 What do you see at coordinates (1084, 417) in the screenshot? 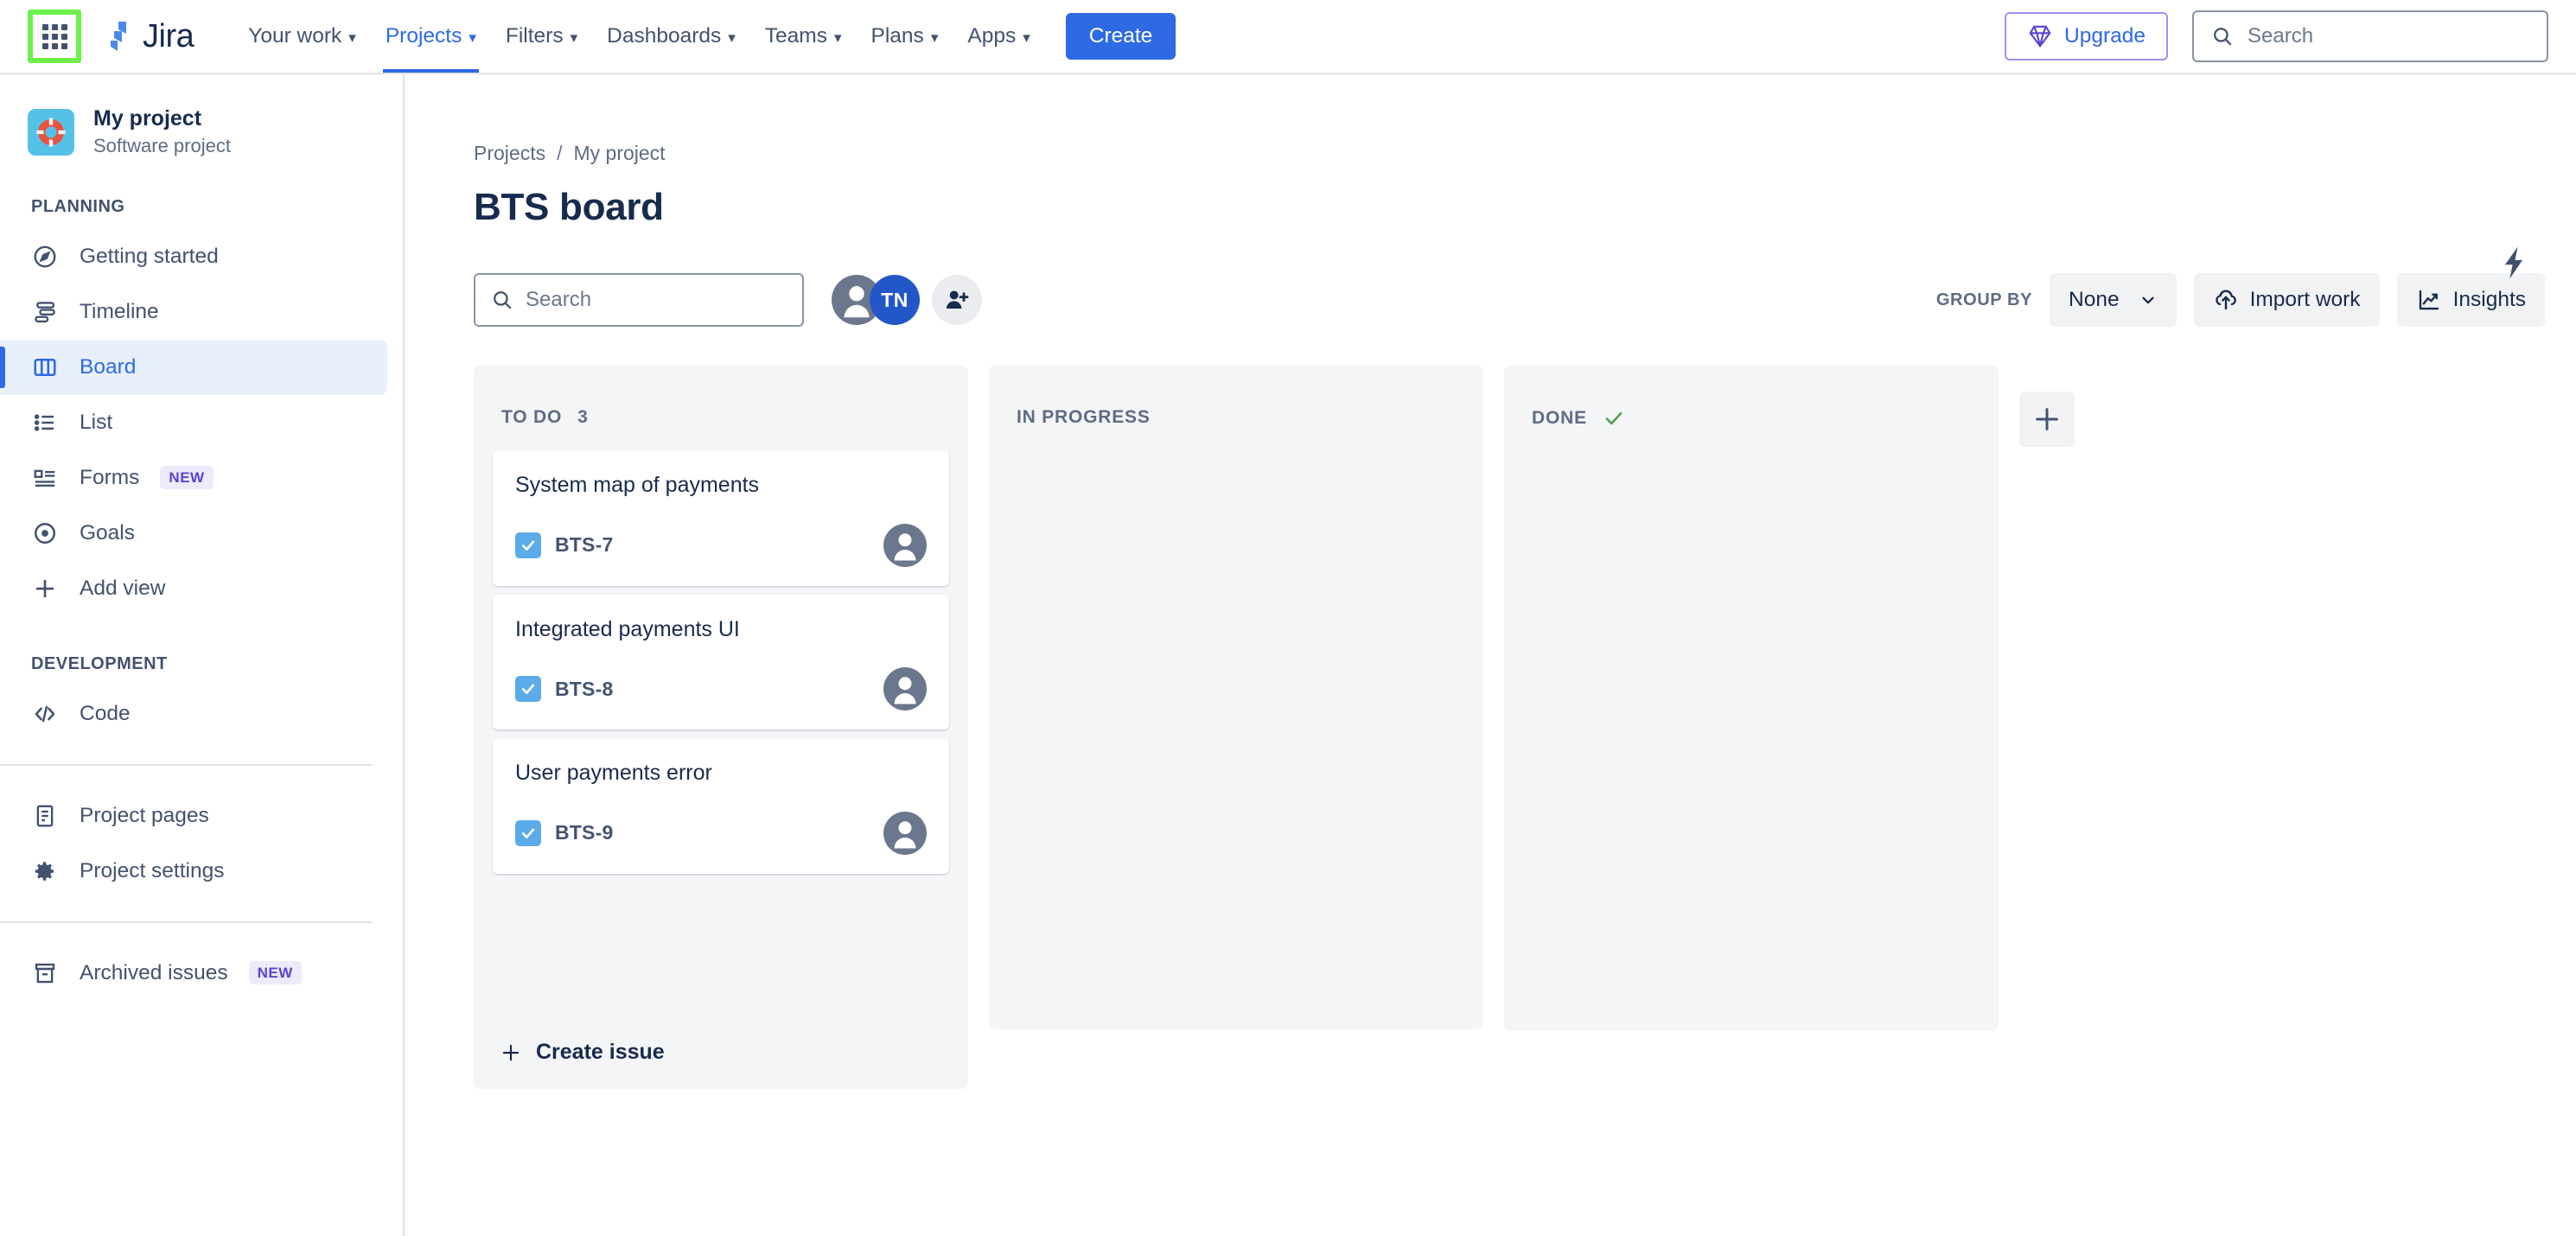
I see `column-title: IN PROGRESS` at bounding box center [1084, 417].